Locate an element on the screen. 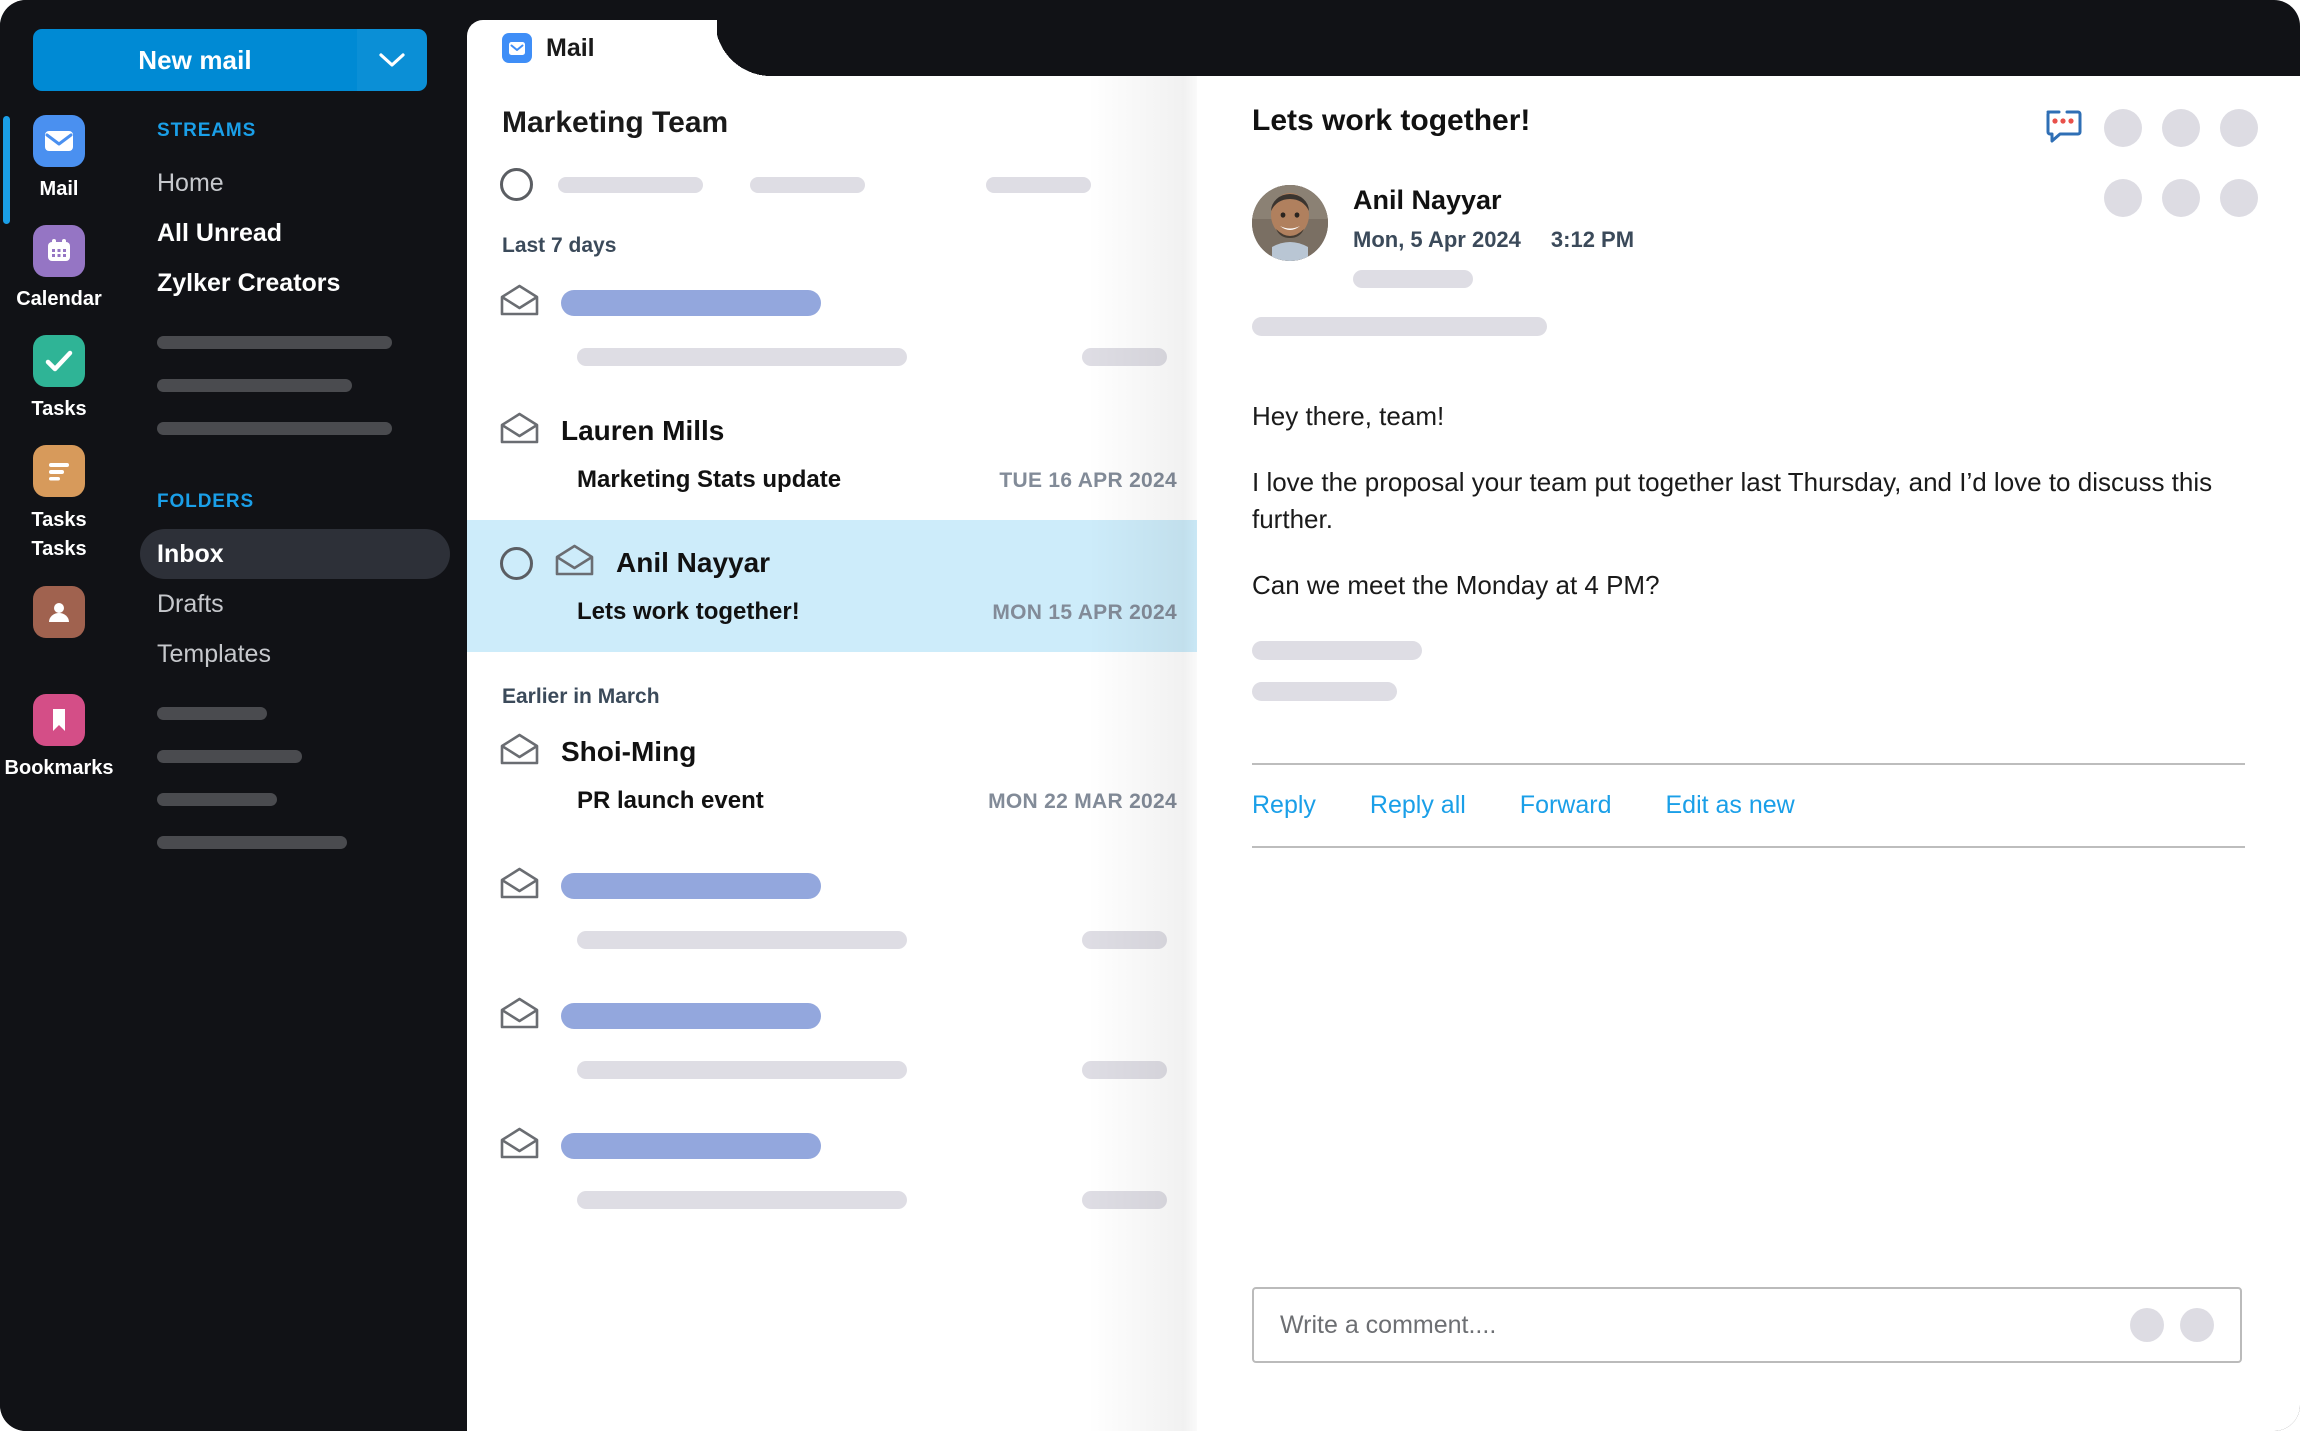 Image resolution: width=2300 pixels, height=1431 pixels. new-mail-dropdown-button is located at coordinates (392, 60).